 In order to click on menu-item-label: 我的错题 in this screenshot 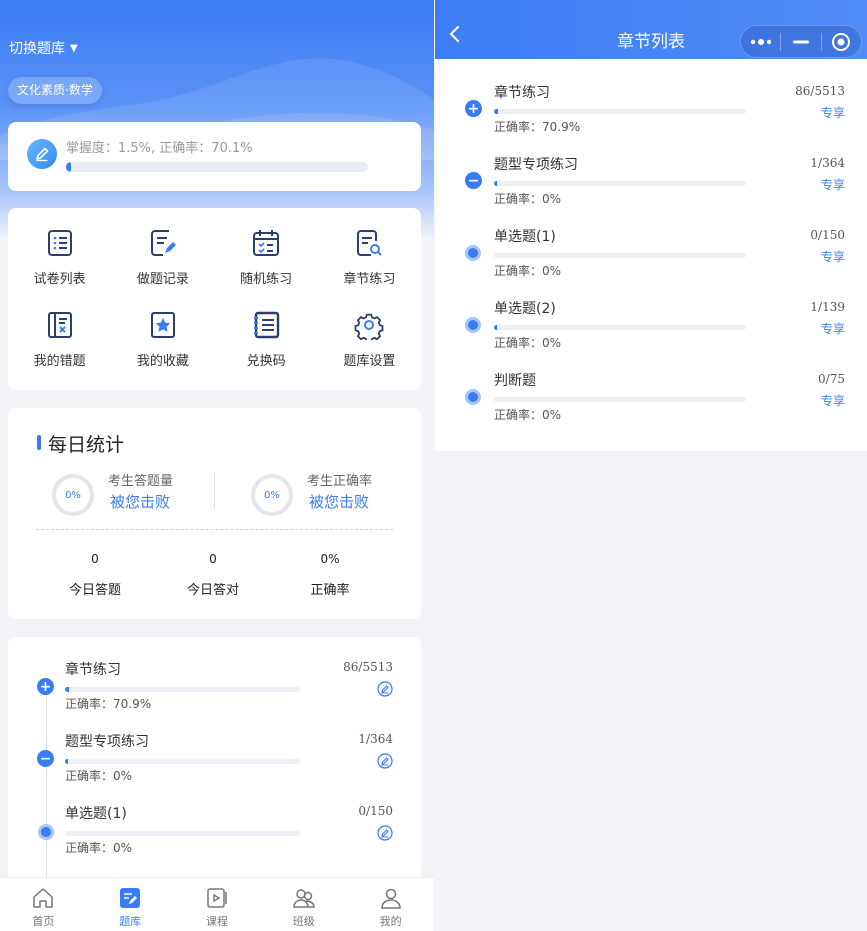, I will do `click(59, 361)`.